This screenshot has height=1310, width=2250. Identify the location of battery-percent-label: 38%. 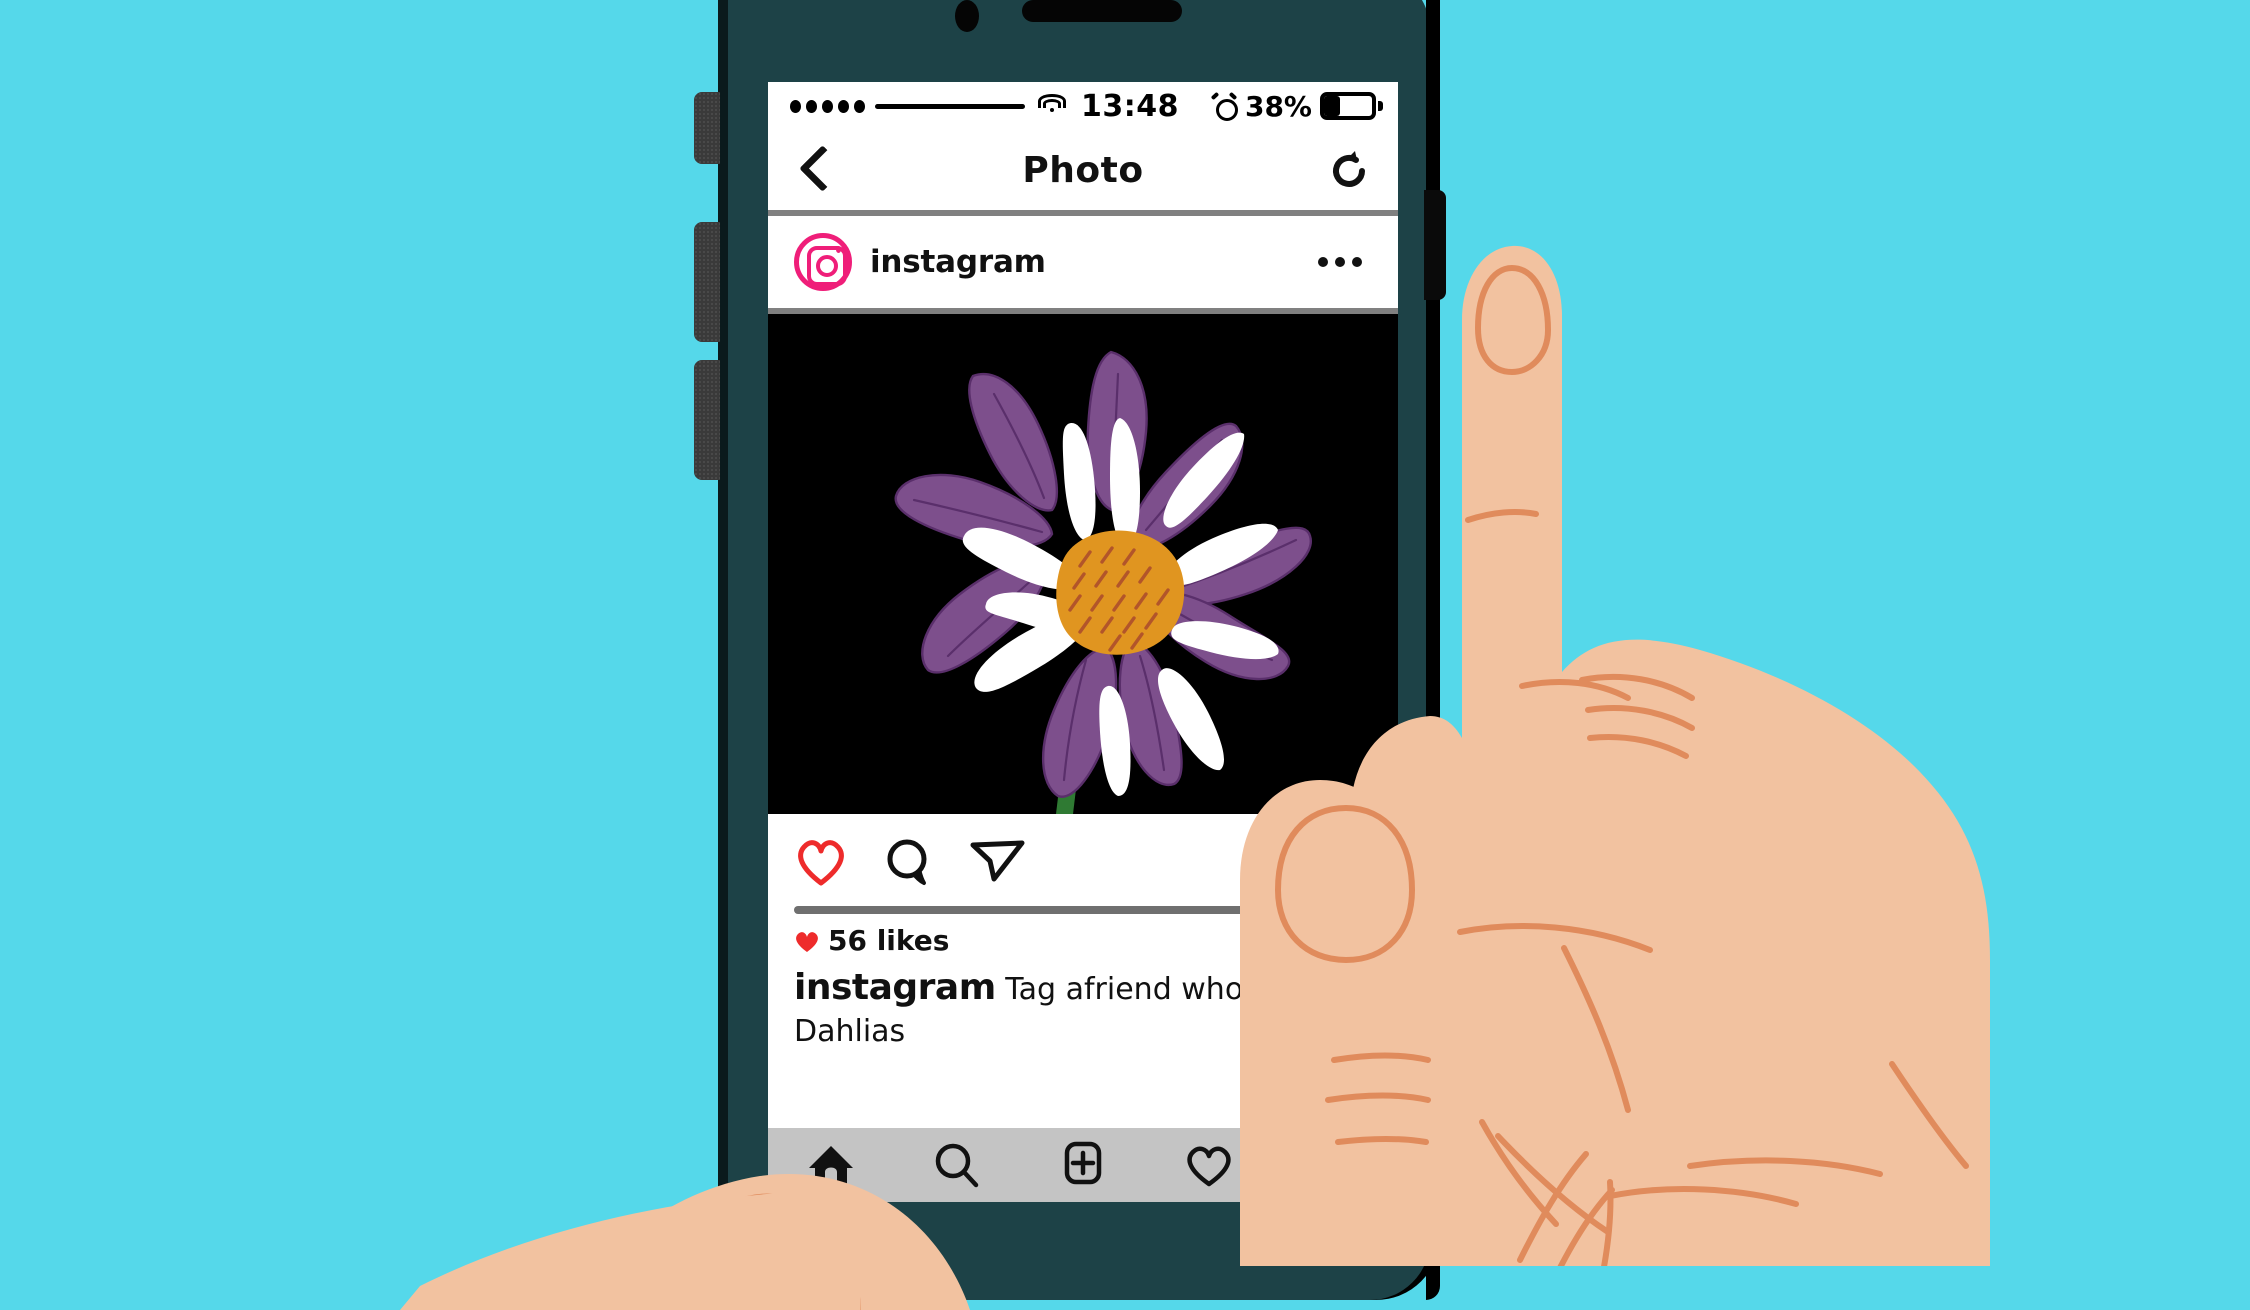
(1278, 106).